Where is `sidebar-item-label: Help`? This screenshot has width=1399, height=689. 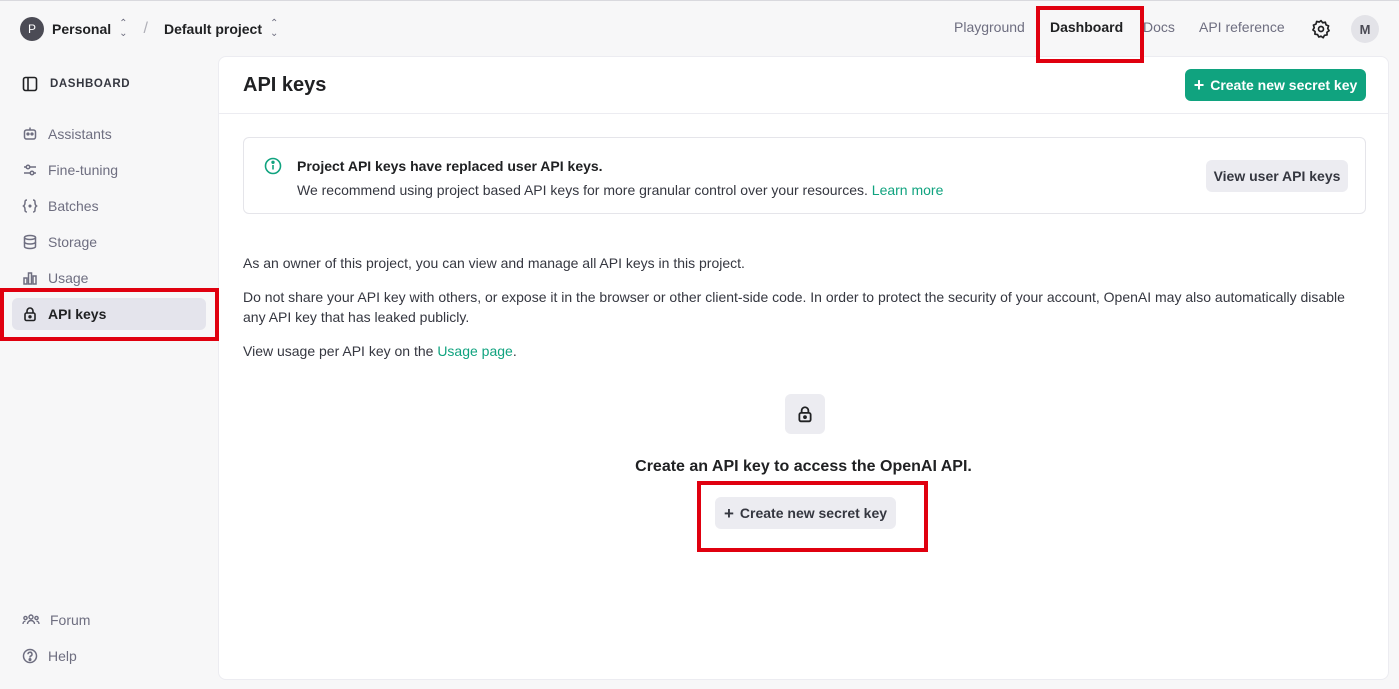 sidebar-item-label: Help is located at coordinates (62, 656).